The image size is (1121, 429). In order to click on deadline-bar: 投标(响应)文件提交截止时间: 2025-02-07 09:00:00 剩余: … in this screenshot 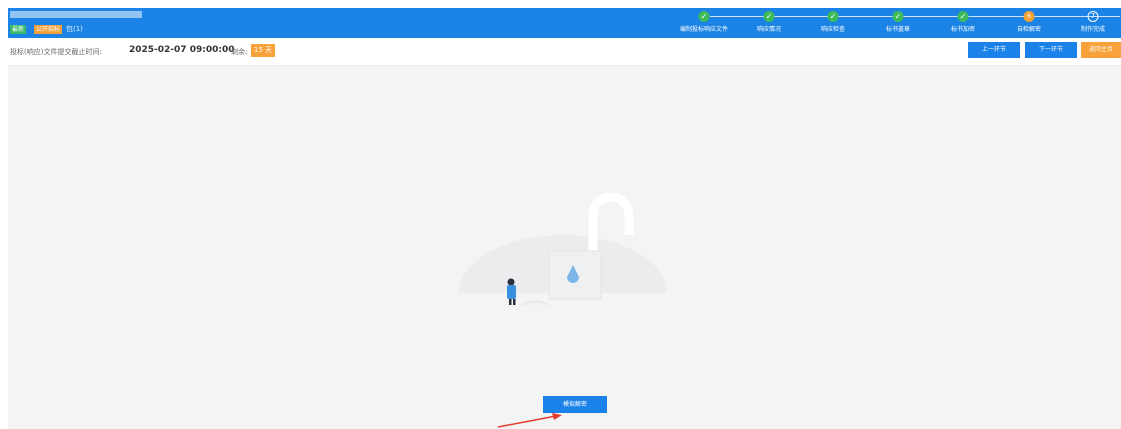, I will do `click(564, 52)`.